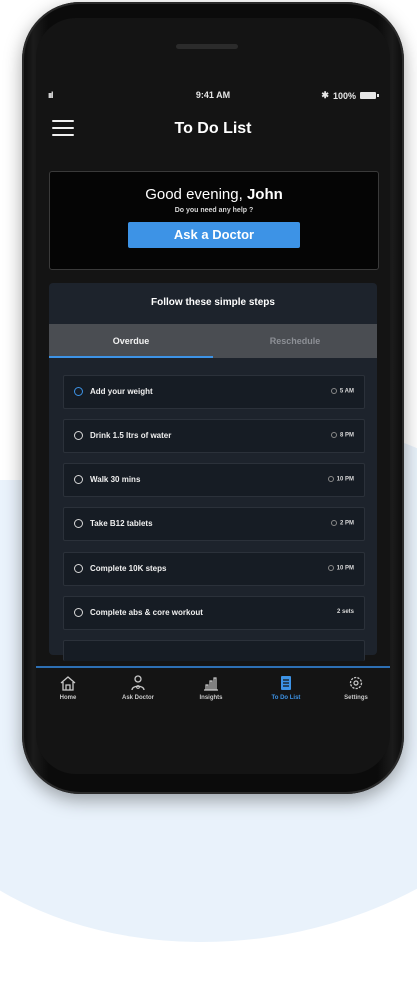  I want to click on bar-chart-icon, so click(211, 684).